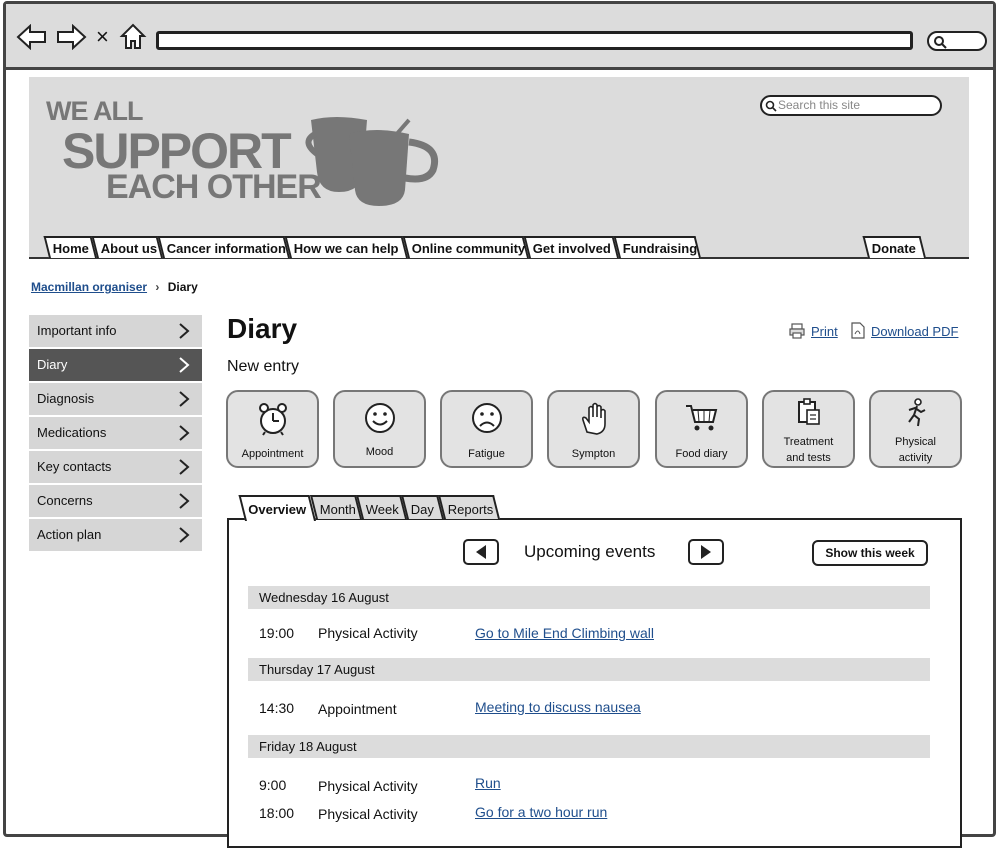 Image resolution: width=1001 pixels, height=848 pixels. Describe the element at coordinates (273, 785) in the screenshot. I see `event-time: 9:00` at that location.